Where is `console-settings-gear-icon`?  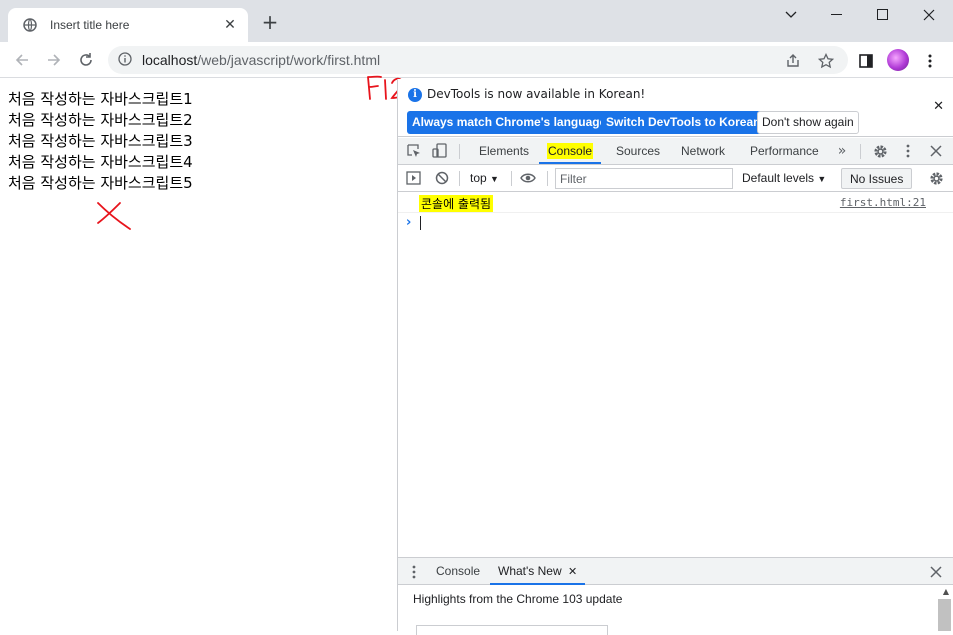 console-settings-gear-icon is located at coordinates (936, 178).